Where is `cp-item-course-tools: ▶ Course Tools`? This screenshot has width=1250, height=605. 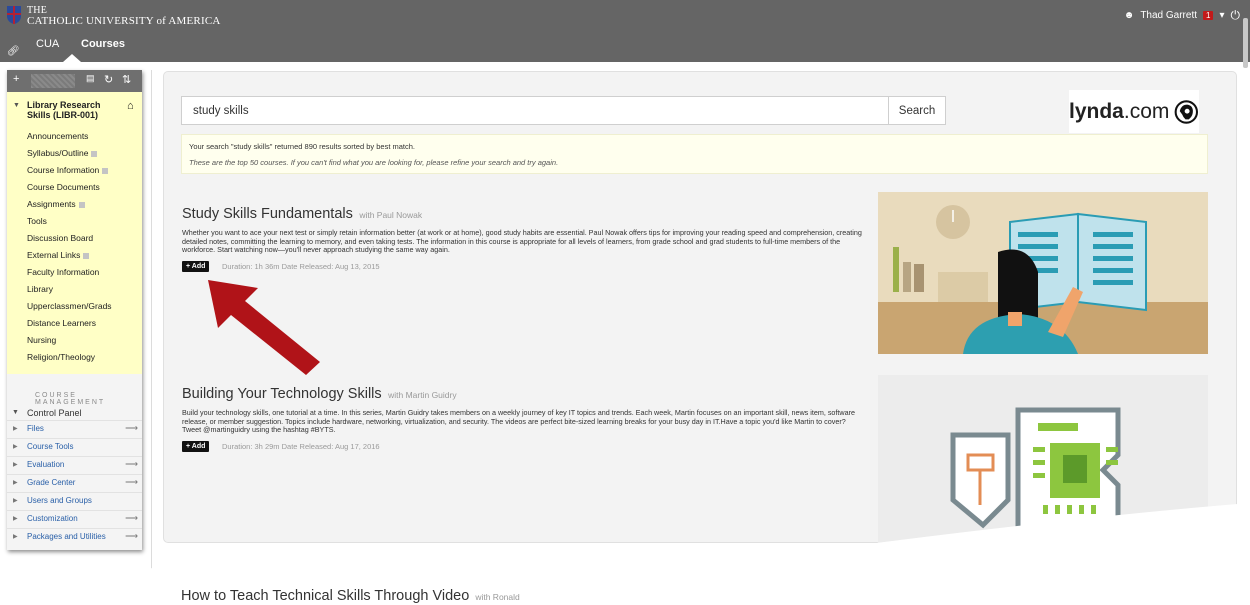 cp-item-course-tools: ▶ Course Tools is located at coordinates (74, 447).